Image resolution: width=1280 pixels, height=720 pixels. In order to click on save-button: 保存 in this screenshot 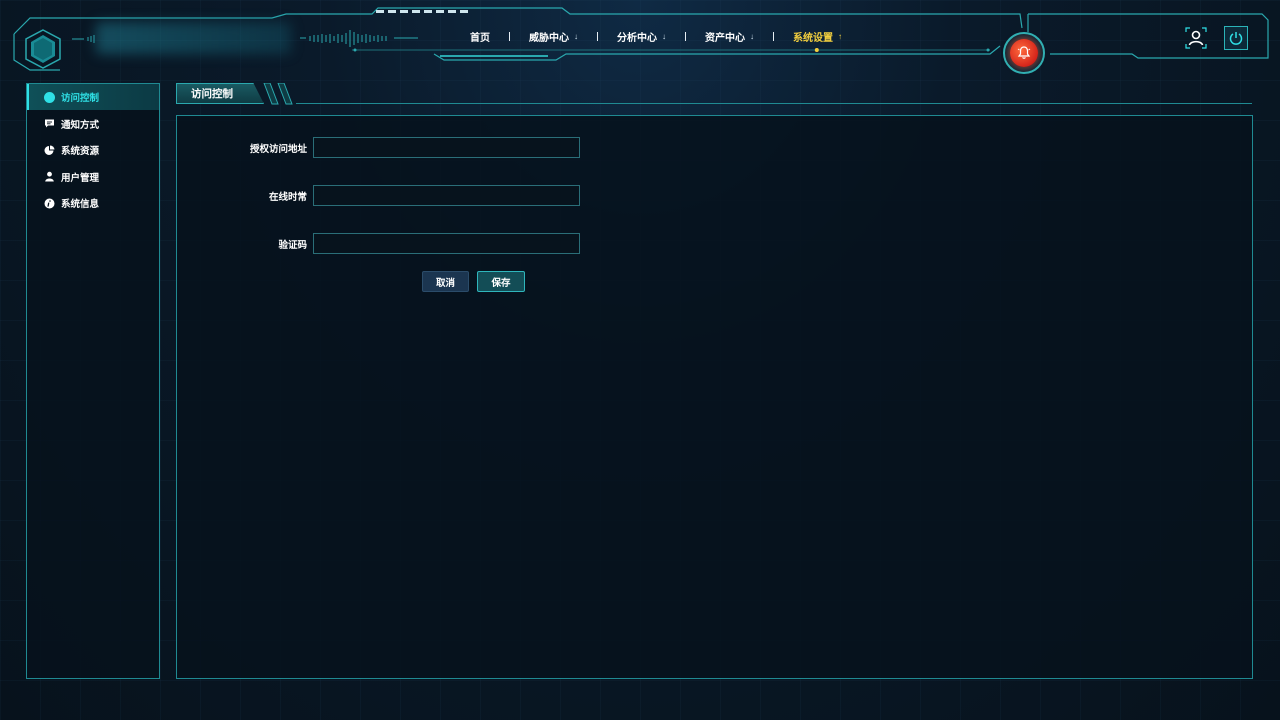, I will do `click(501, 281)`.